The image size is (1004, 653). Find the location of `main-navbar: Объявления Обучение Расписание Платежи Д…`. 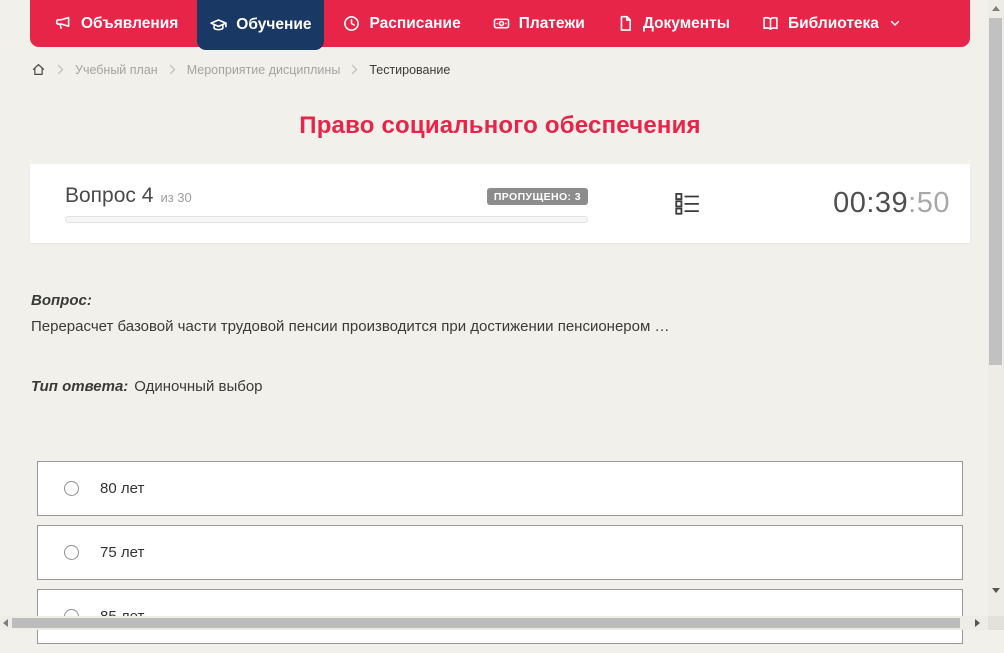

main-navbar: Объявления Обучение Расписание Платежи Д… is located at coordinates (500, 25).